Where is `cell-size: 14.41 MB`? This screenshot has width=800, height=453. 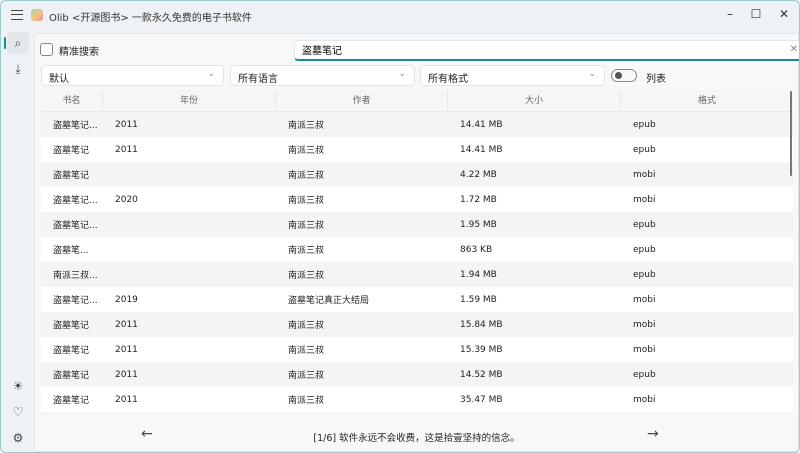
cell-size: 14.41 MB is located at coordinates (481, 149).